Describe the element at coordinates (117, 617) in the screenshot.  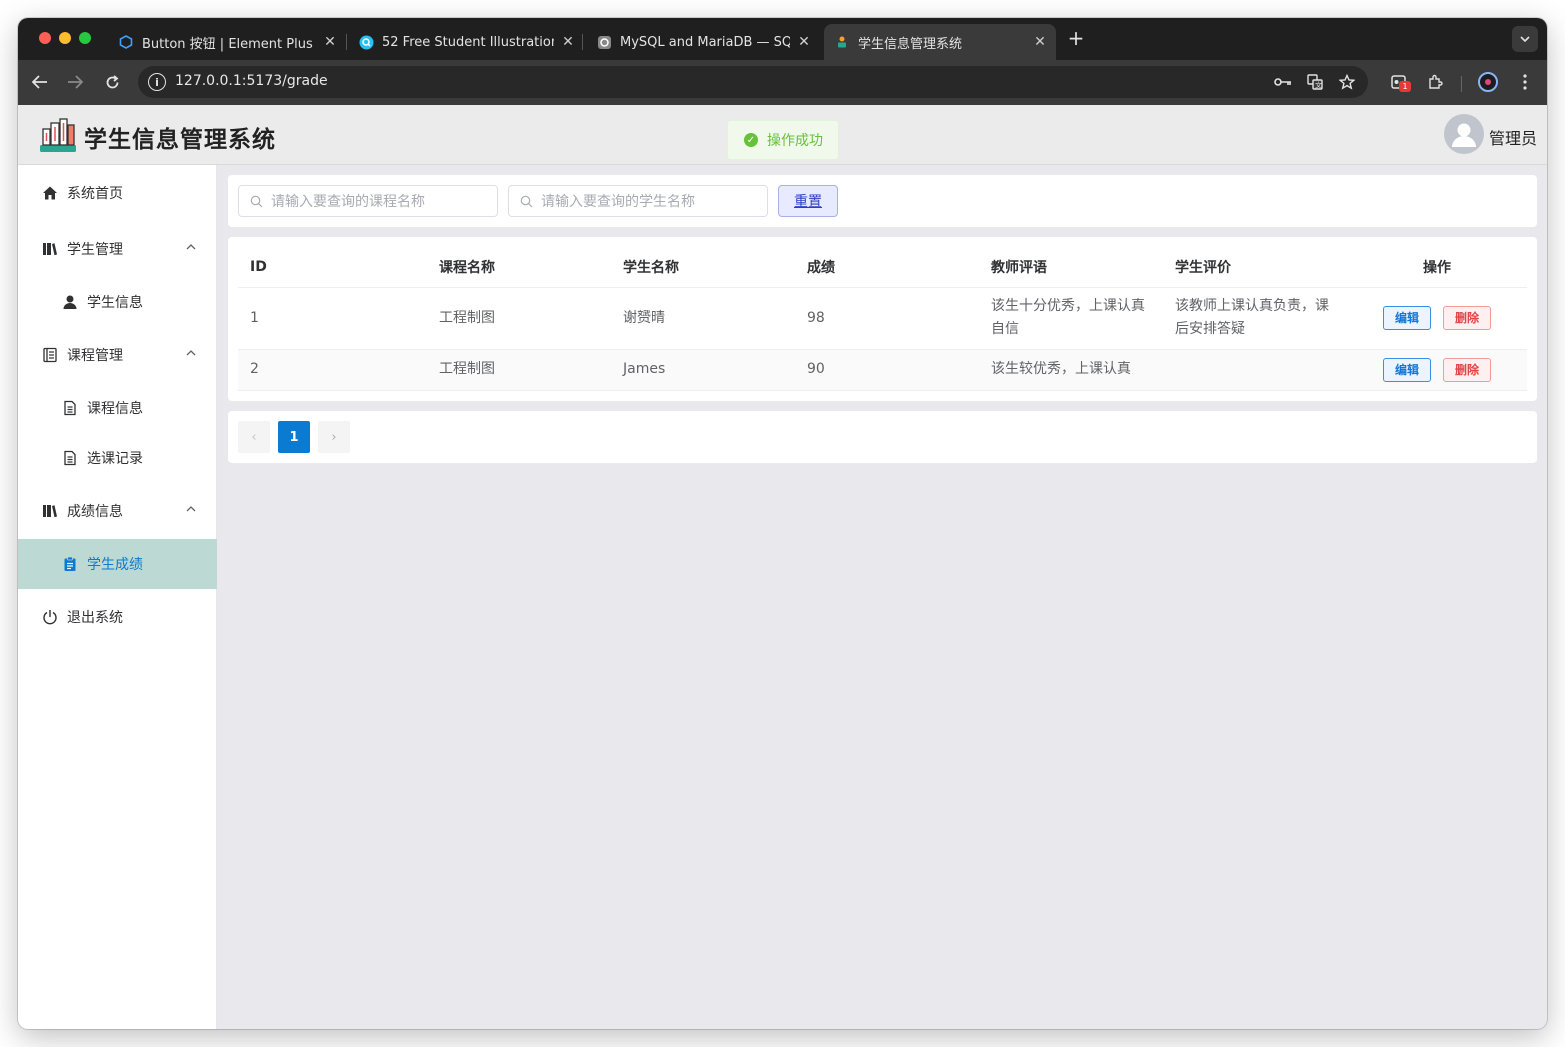
I see `sidebar-item-logout: 退出系统` at that location.